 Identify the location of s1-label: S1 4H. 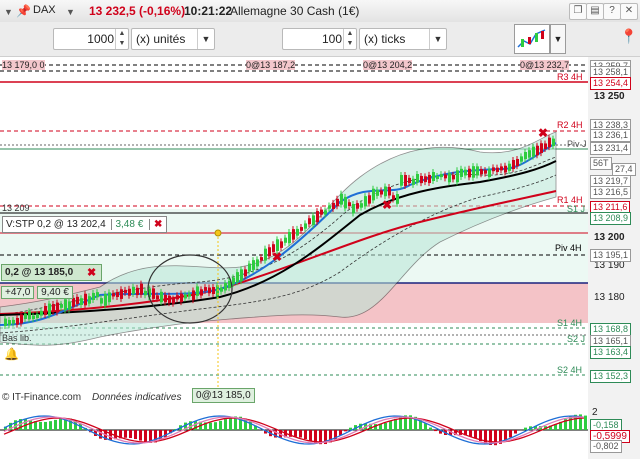
(570, 323).